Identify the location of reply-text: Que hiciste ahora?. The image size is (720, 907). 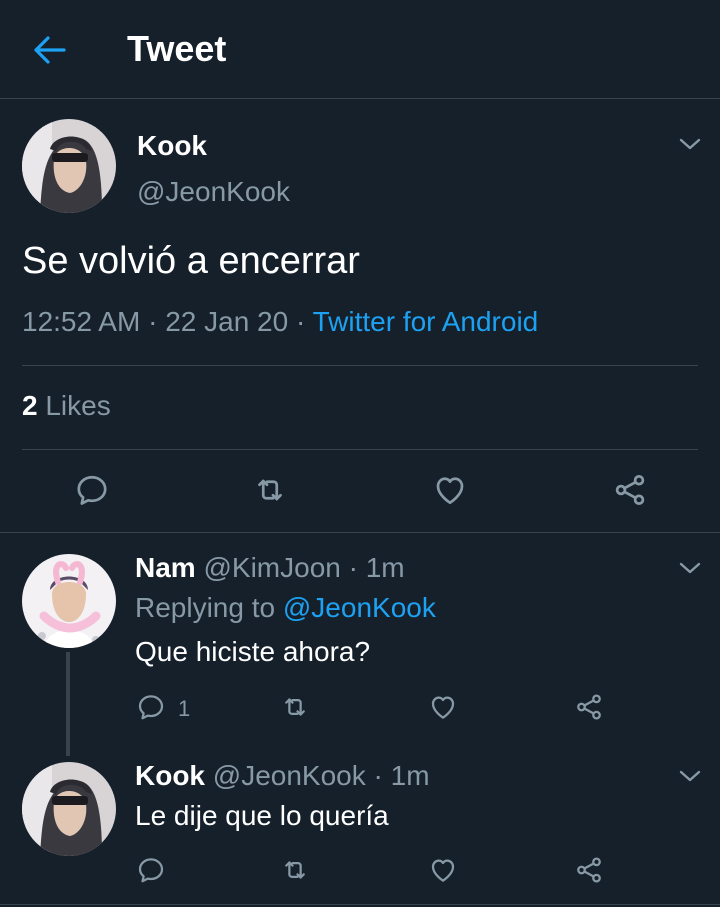
(253, 651).